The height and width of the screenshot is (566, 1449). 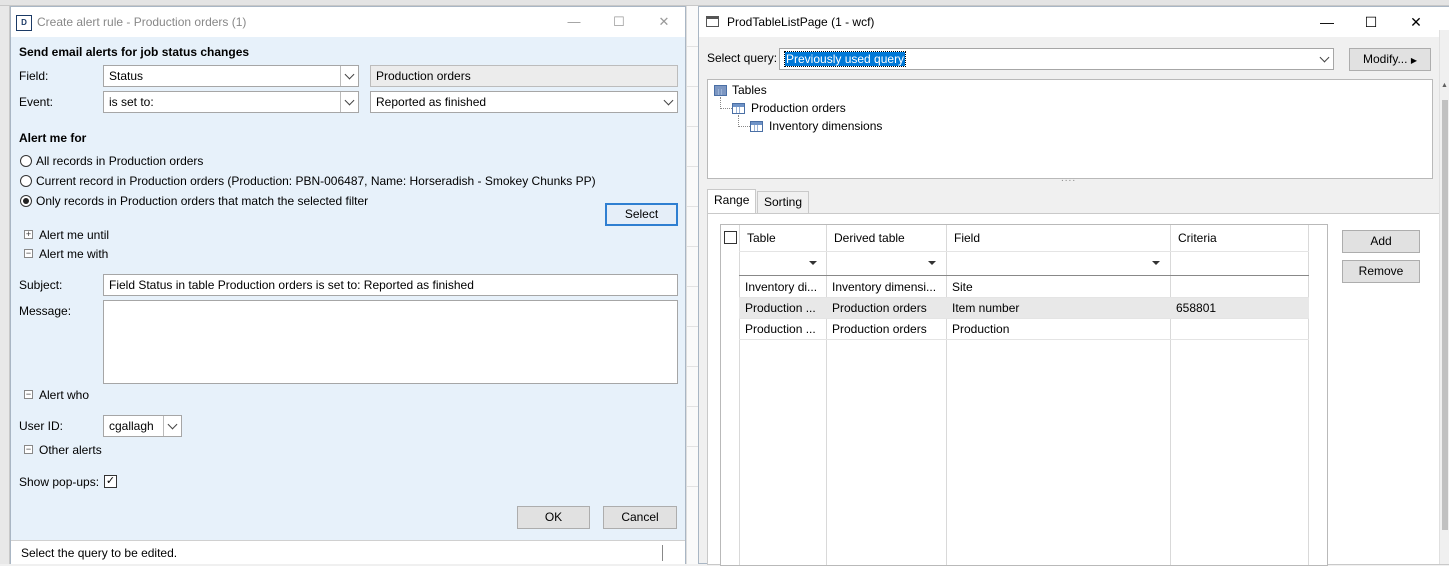 I want to click on cancel-button: Cancel, so click(x=640, y=517).